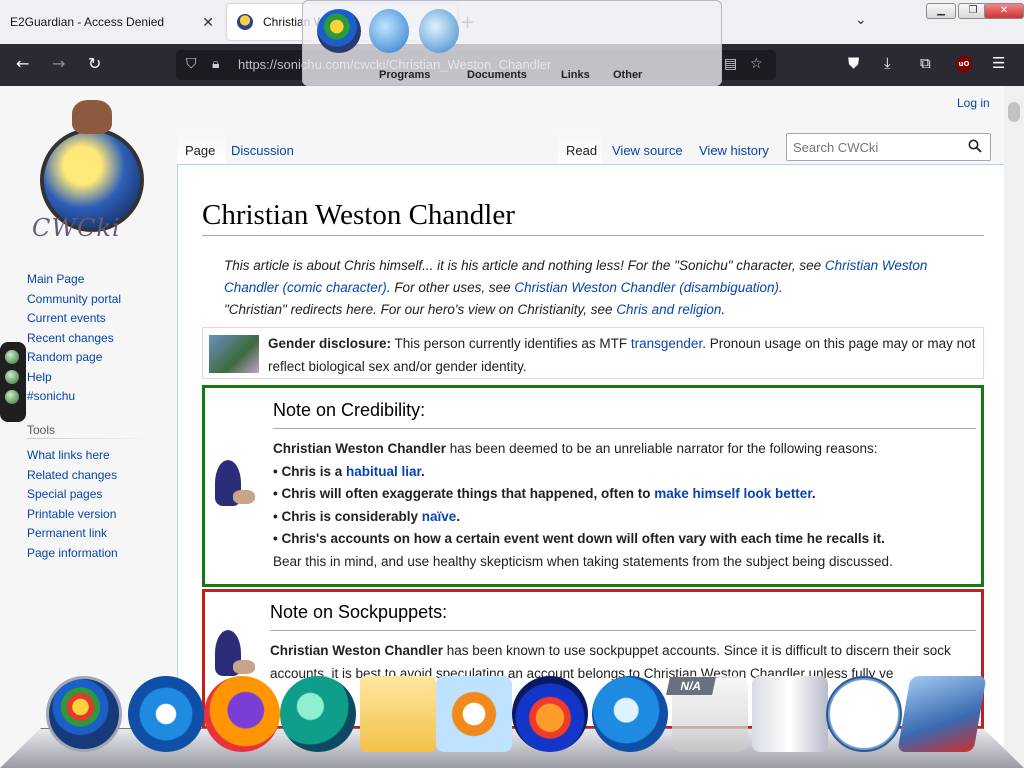 This screenshot has height=768, width=1024. What do you see at coordinates (84, 714) in the screenshot?
I see `windows-start-icon` at bounding box center [84, 714].